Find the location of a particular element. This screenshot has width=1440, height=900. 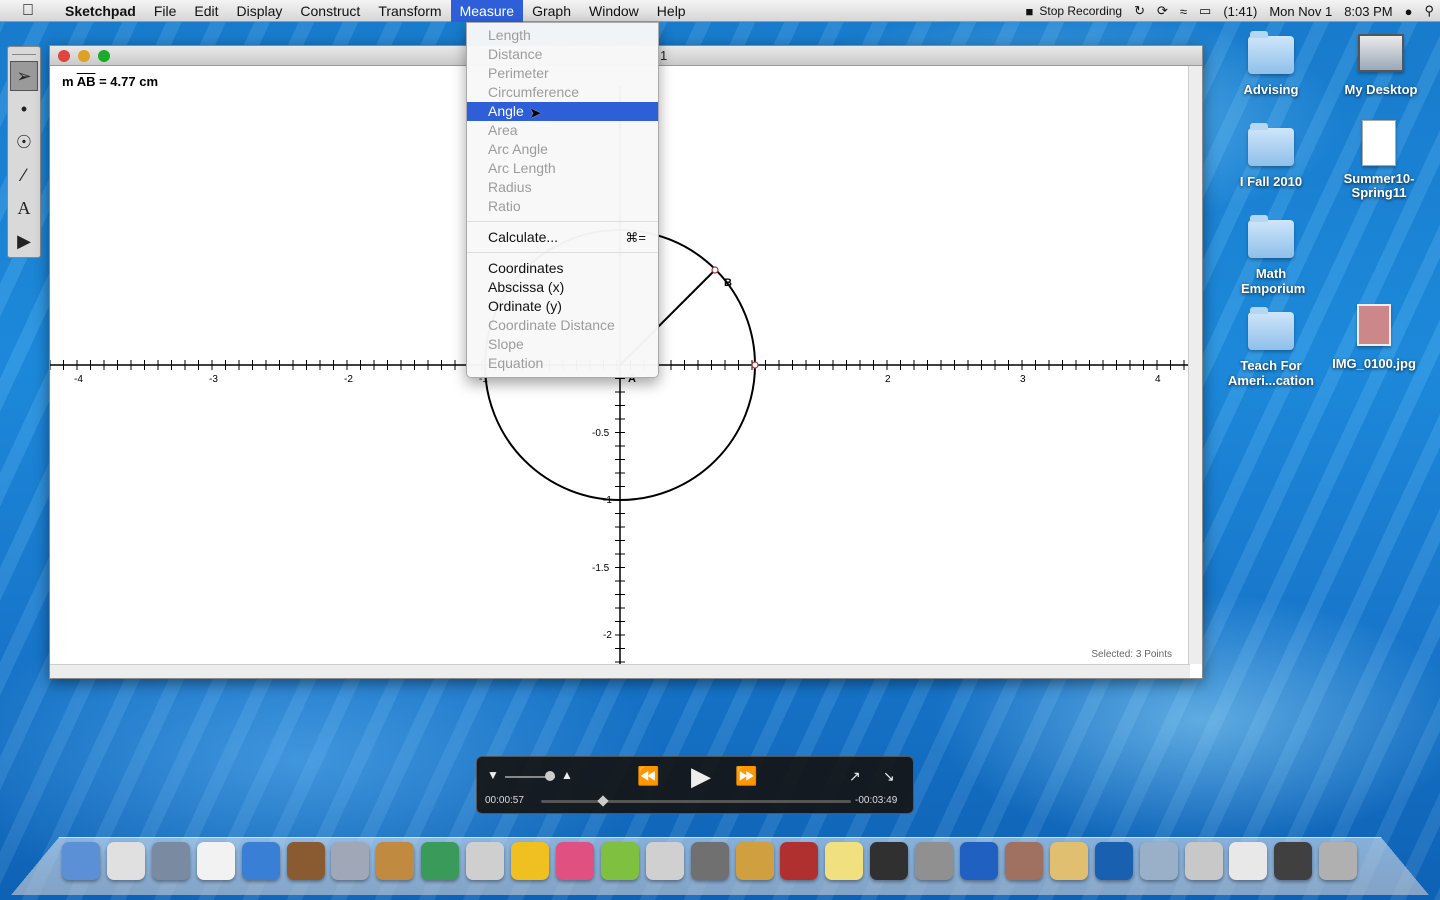

dock-address-book-icon is located at coordinates (1068, 861).